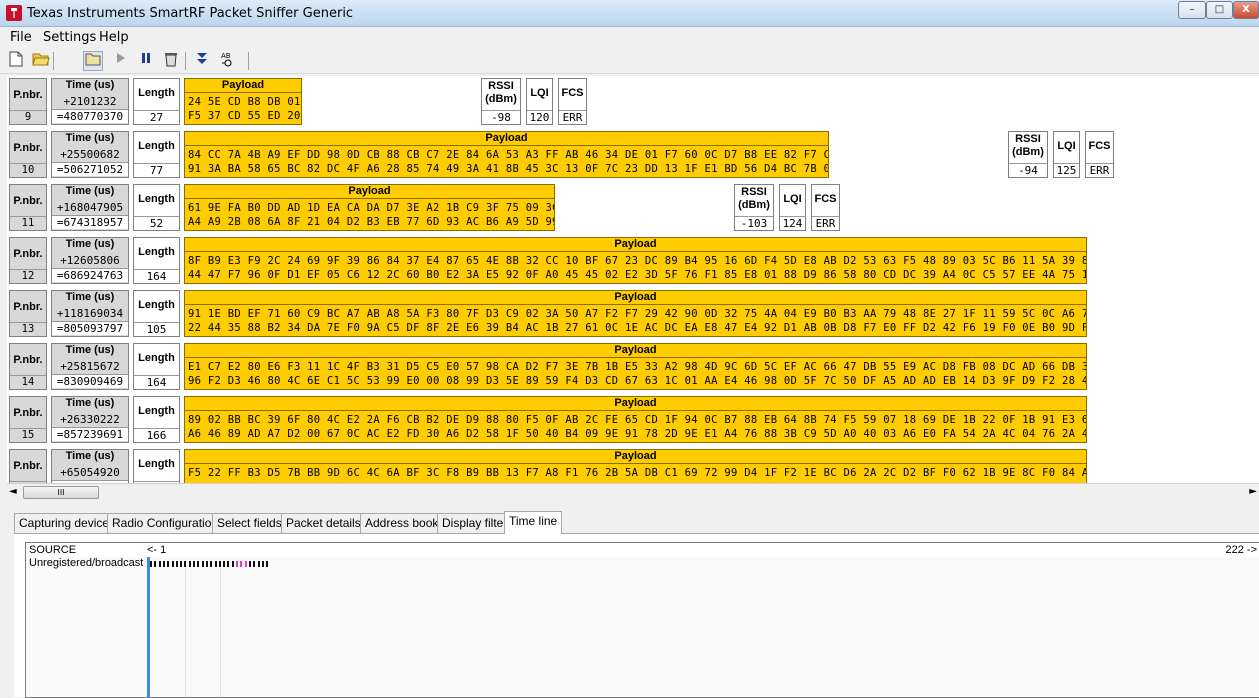  Describe the element at coordinates (475, 523) in the screenshot. I see `tab-display-filter: Display filter` at that location.